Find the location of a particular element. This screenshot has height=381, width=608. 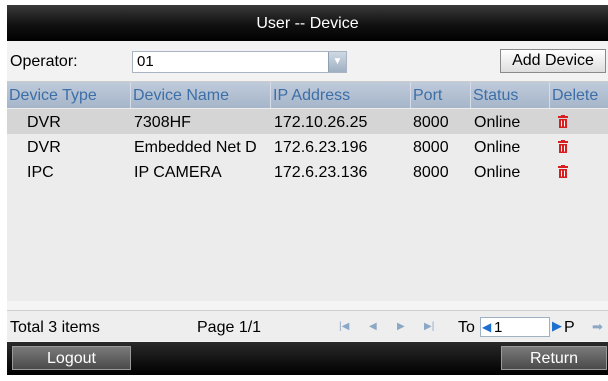

return-button: Return is located at coordinates (554, 358).